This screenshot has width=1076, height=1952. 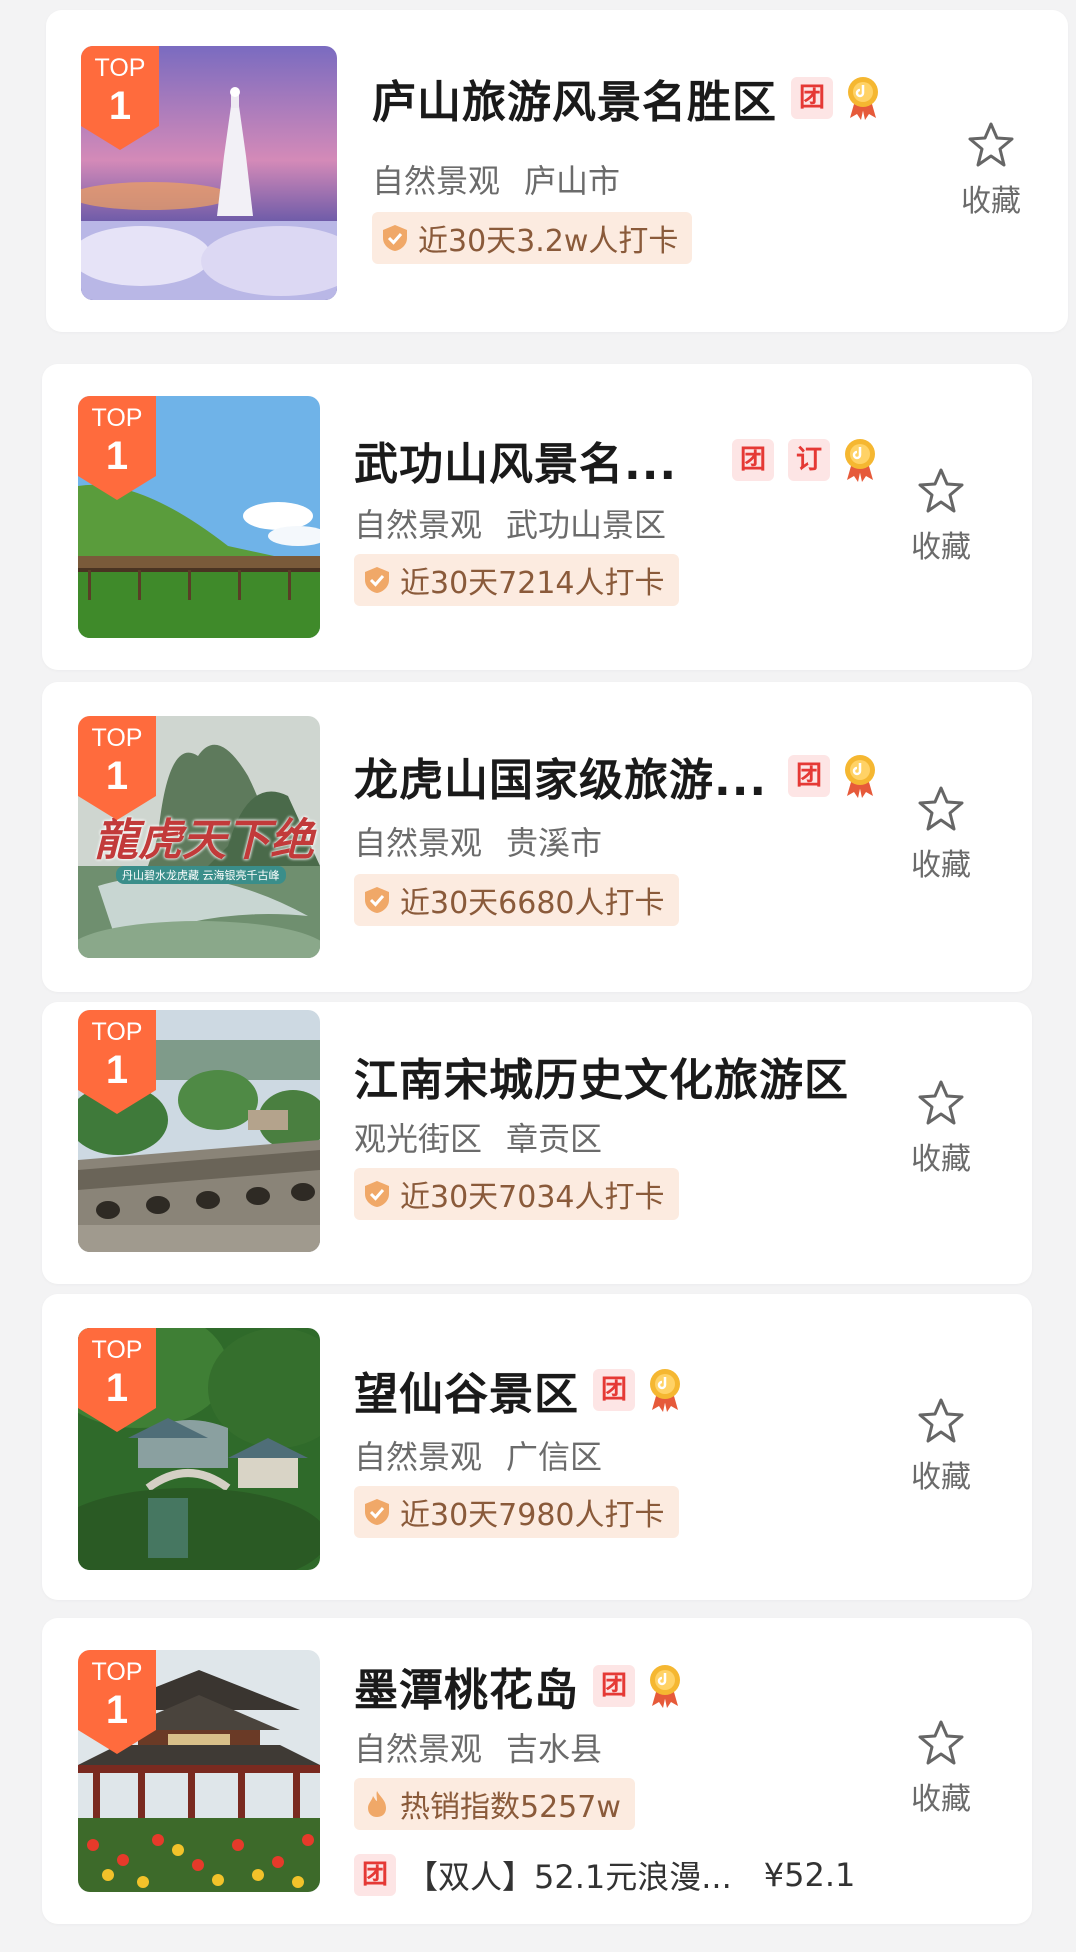 What do you see at coordinates (466, 1686) in the screenshot?
I see `attraction-title: 墨潭桃花岛` at bounding box center [466, 1686].